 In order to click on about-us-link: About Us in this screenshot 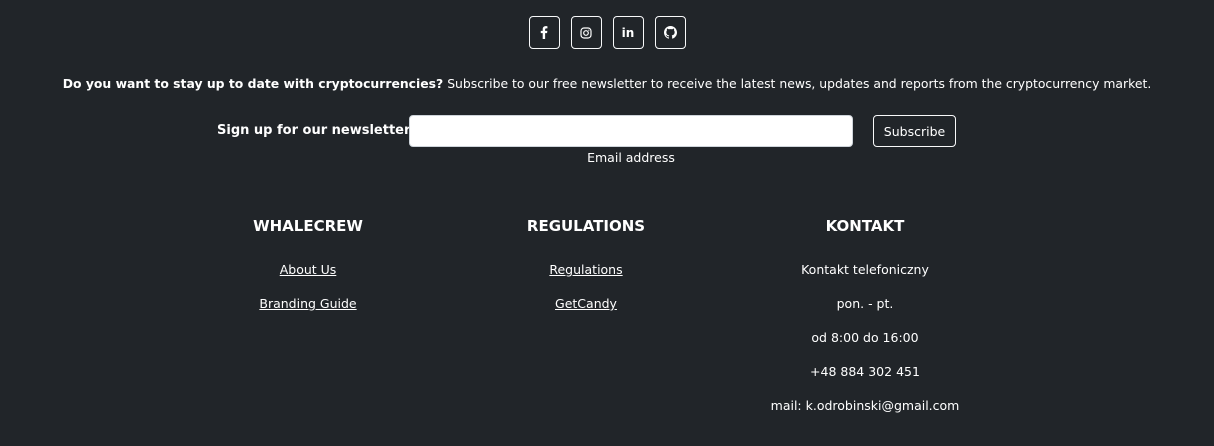, I will do `click(308, 269)`.